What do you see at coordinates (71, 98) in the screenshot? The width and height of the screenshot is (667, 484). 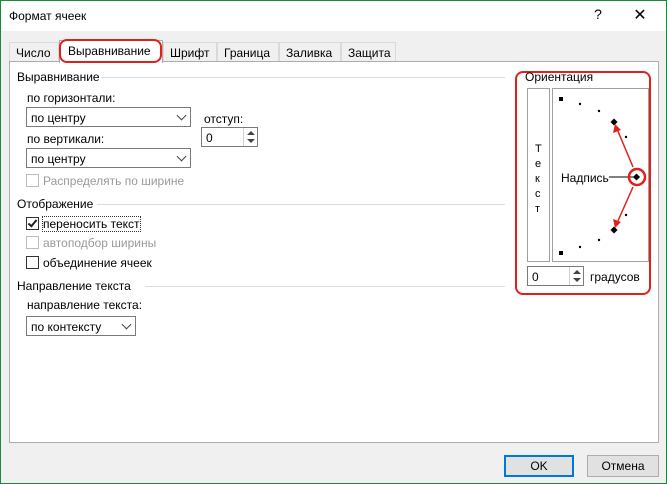 I see `horizontal-label: по горизонтали:` at bounding box center [71, 98].